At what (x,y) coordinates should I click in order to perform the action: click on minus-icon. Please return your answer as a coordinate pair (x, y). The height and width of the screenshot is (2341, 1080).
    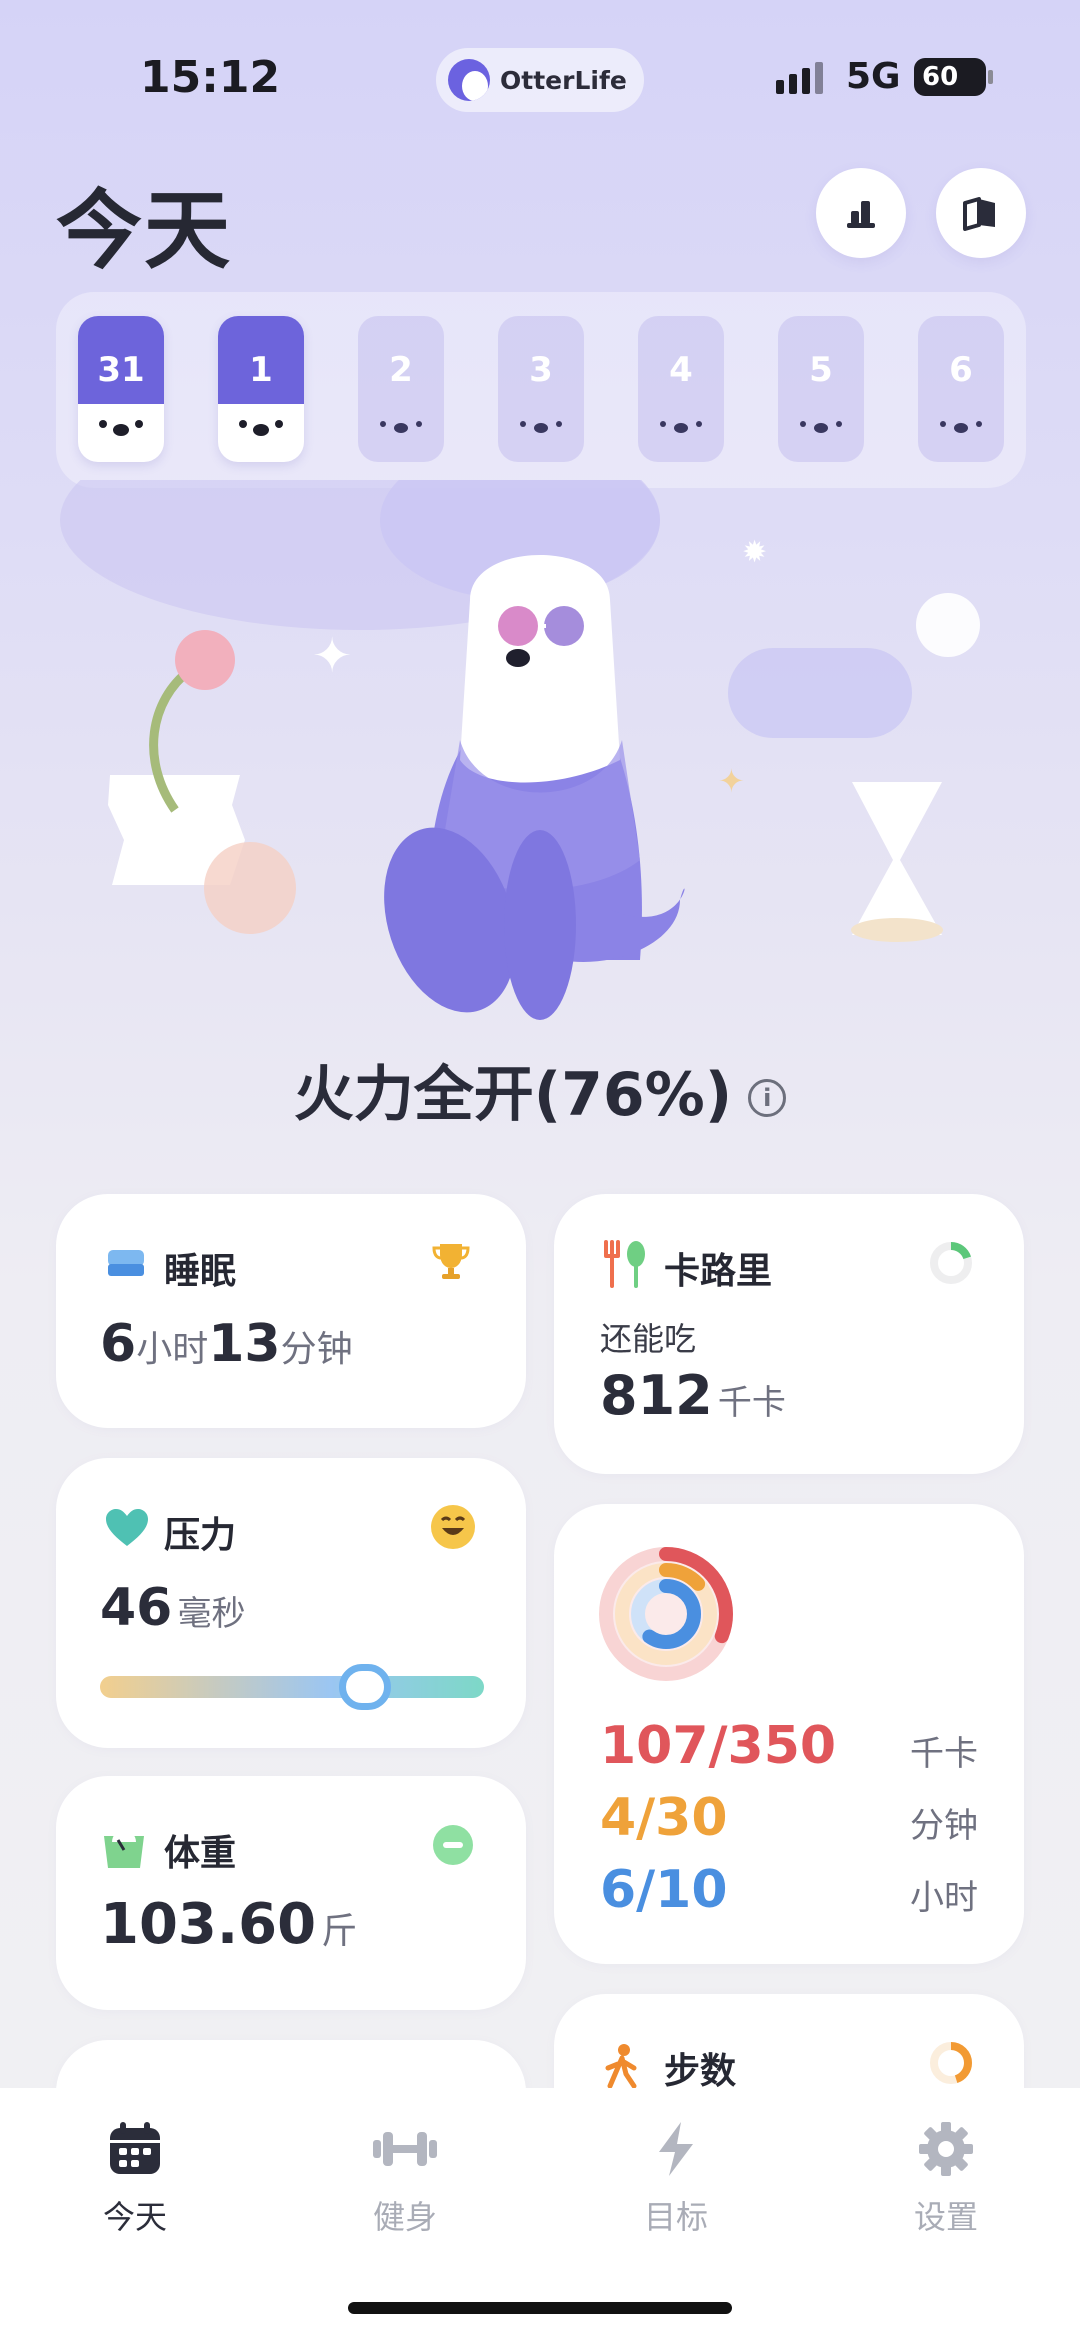
    Looking at the image, I should click on (453, 1845).